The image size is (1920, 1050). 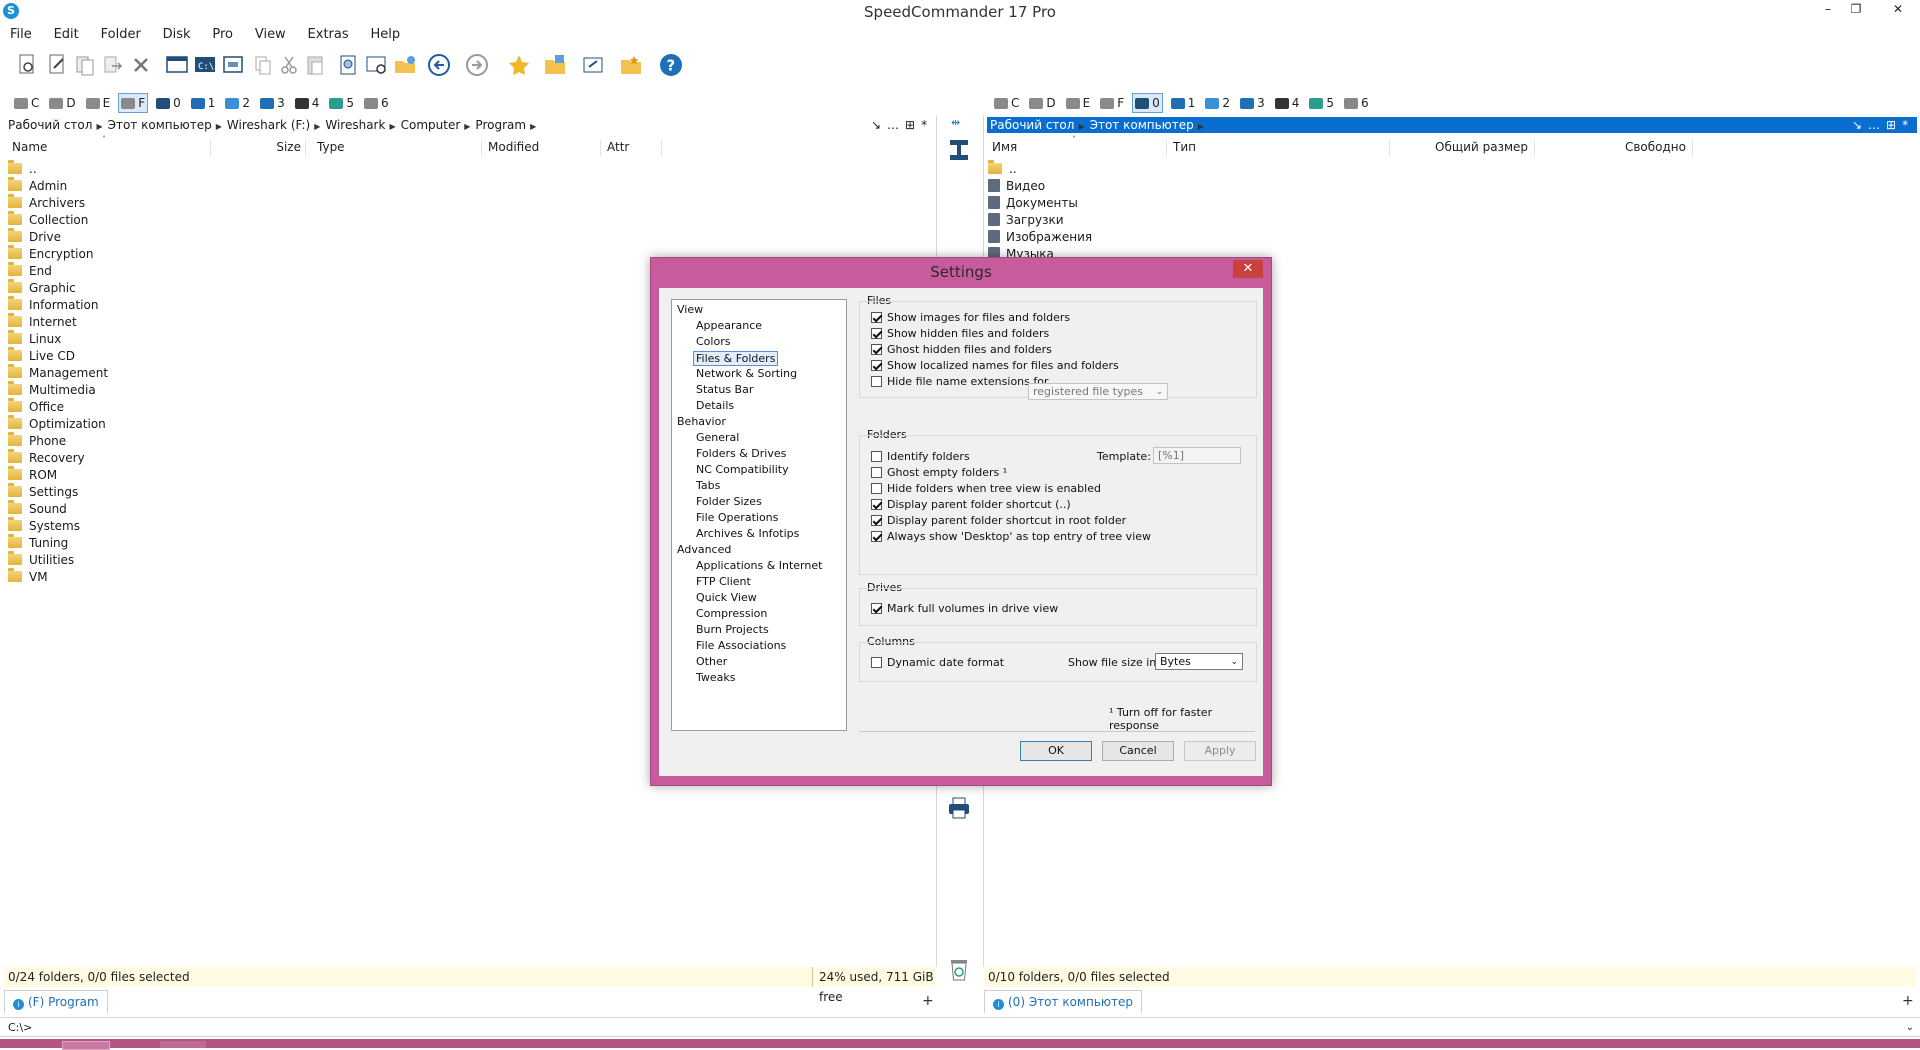 What do you see at coordinates (1040, 236) in the screenshot?
I see `file-row: Изображения` at bounding box center [1040, 236].